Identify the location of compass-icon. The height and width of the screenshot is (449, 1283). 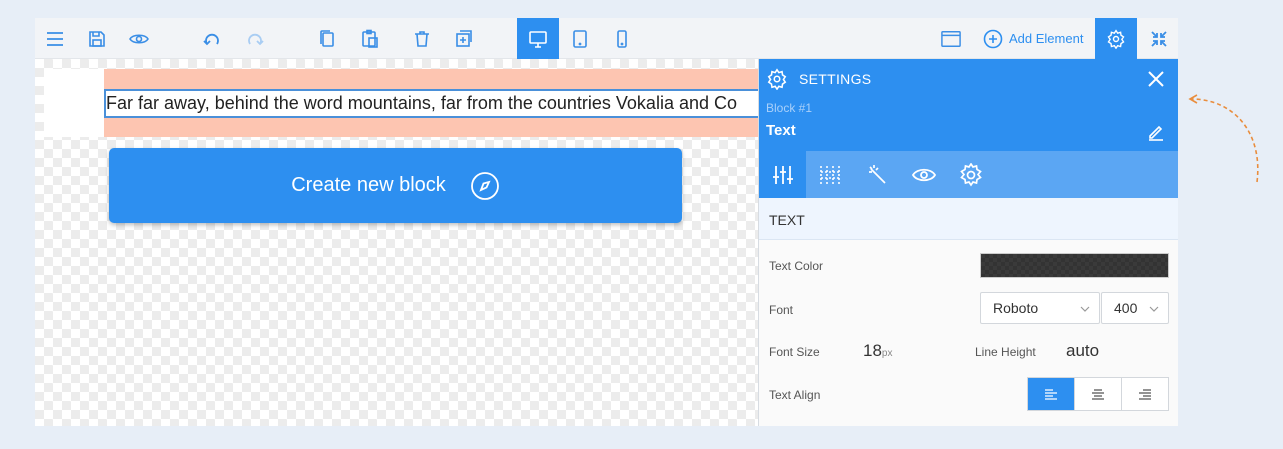
(484, 185).